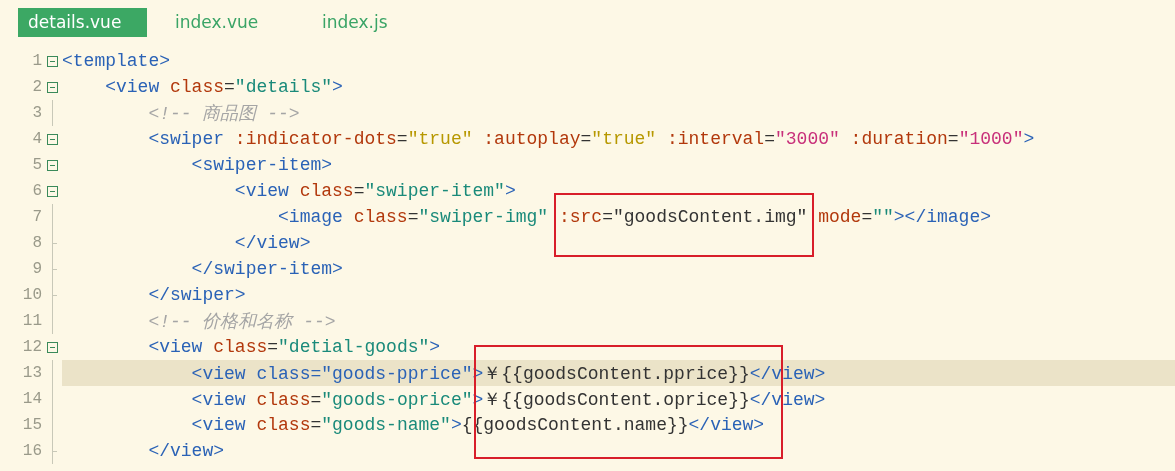 The image size is (1175, 471). What do you see at coordinates (82, 22) in the screenshot?
I see `file-tab: details.vue` at bounding box center [82, 22].